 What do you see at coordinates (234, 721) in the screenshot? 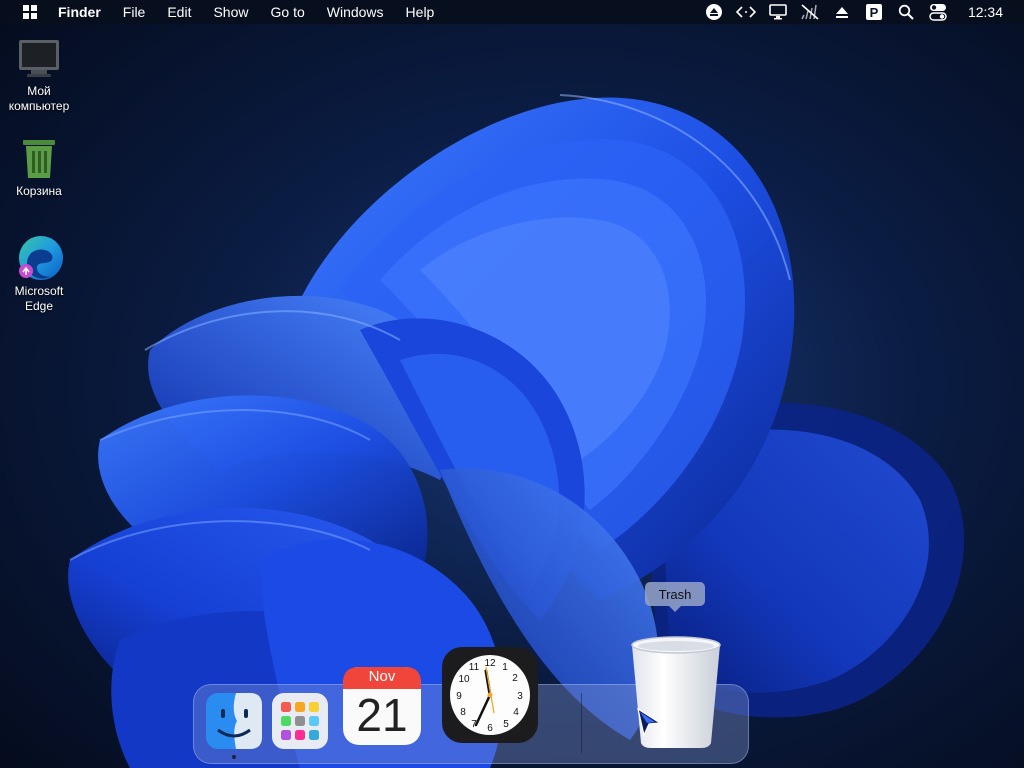
I see `finder-icon` at bounding box center [234, 721].